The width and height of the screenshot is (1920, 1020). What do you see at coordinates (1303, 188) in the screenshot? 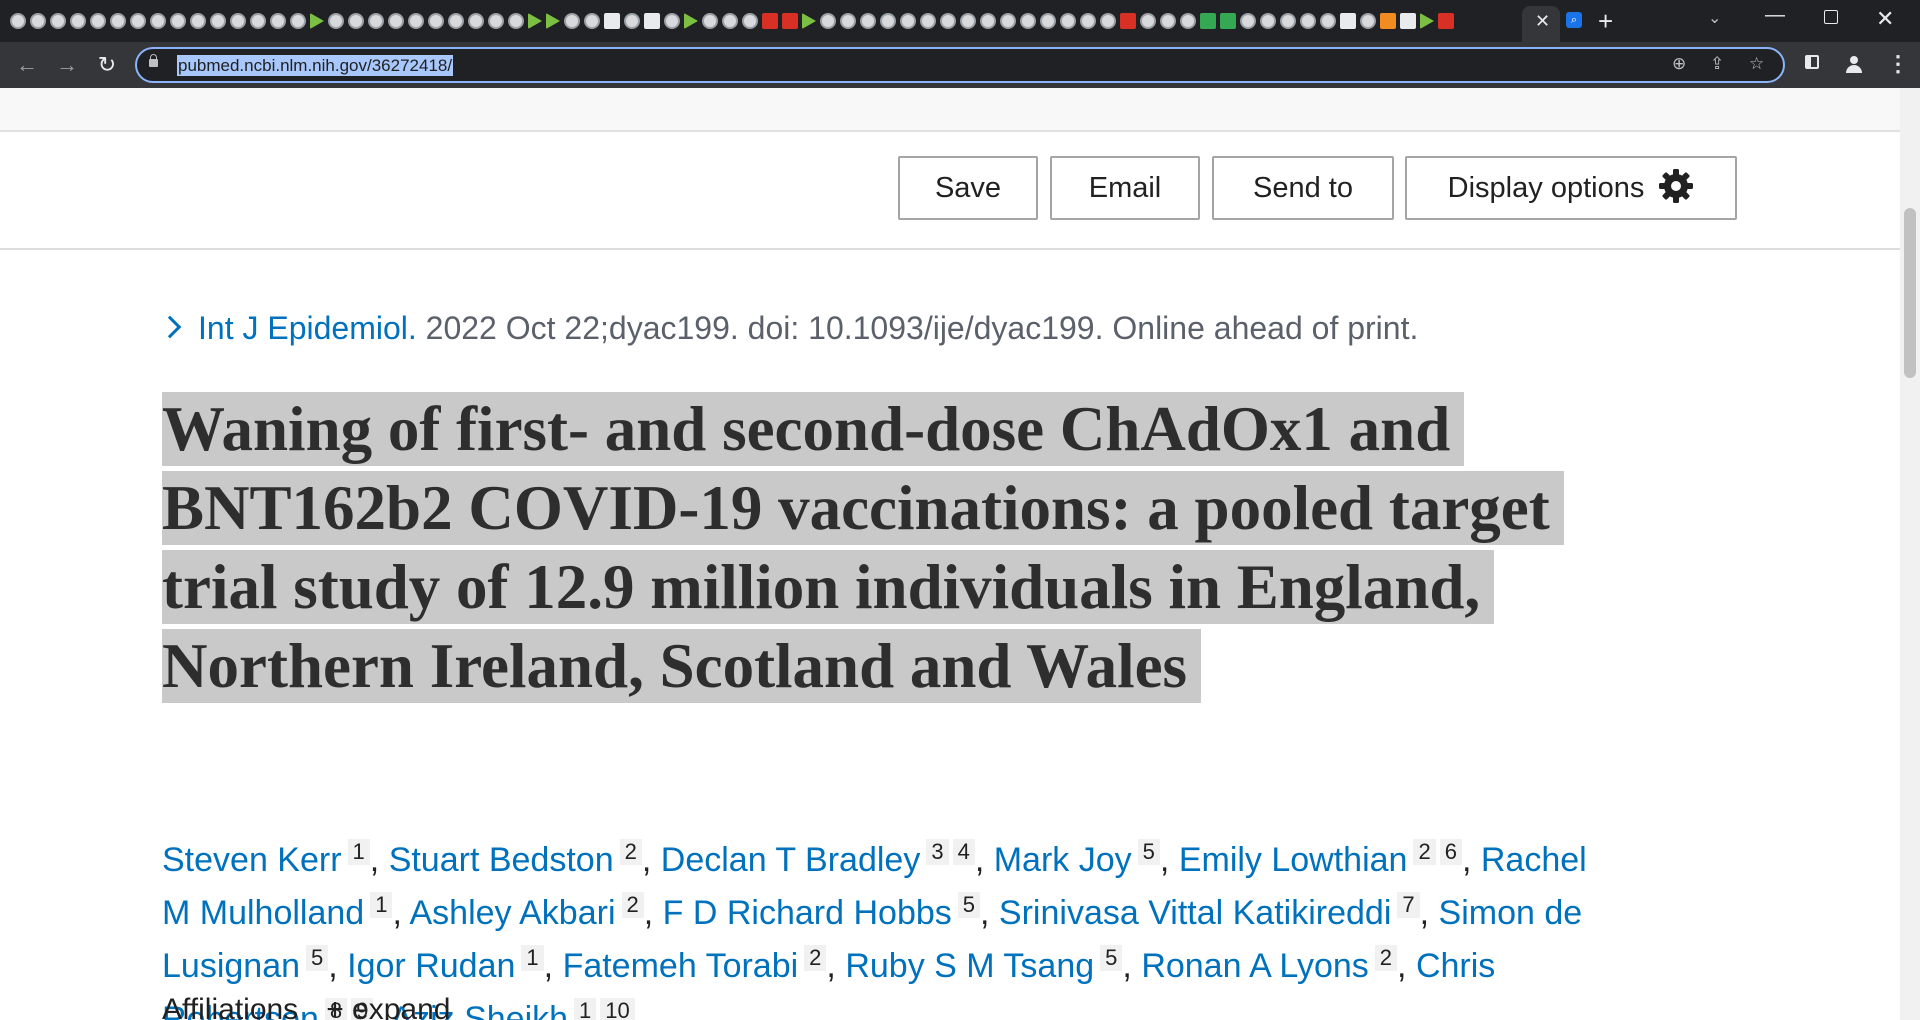
I see `send-to-button: Send to` at bounding box center [1303, 188].